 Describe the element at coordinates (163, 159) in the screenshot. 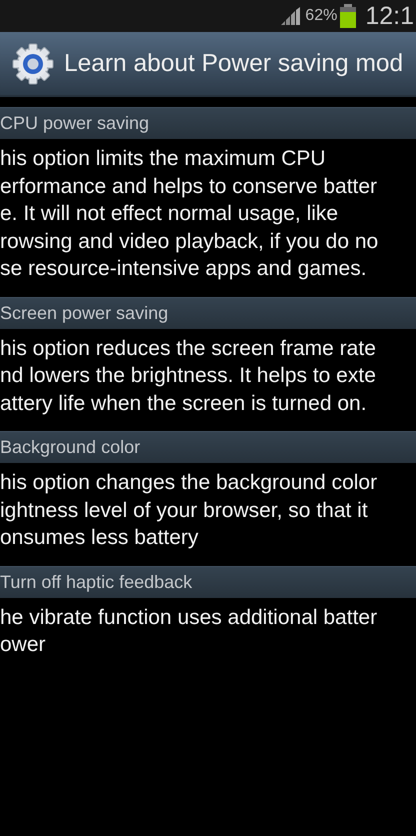

I see `description-line: his option limits the maximum CPU` at that location.